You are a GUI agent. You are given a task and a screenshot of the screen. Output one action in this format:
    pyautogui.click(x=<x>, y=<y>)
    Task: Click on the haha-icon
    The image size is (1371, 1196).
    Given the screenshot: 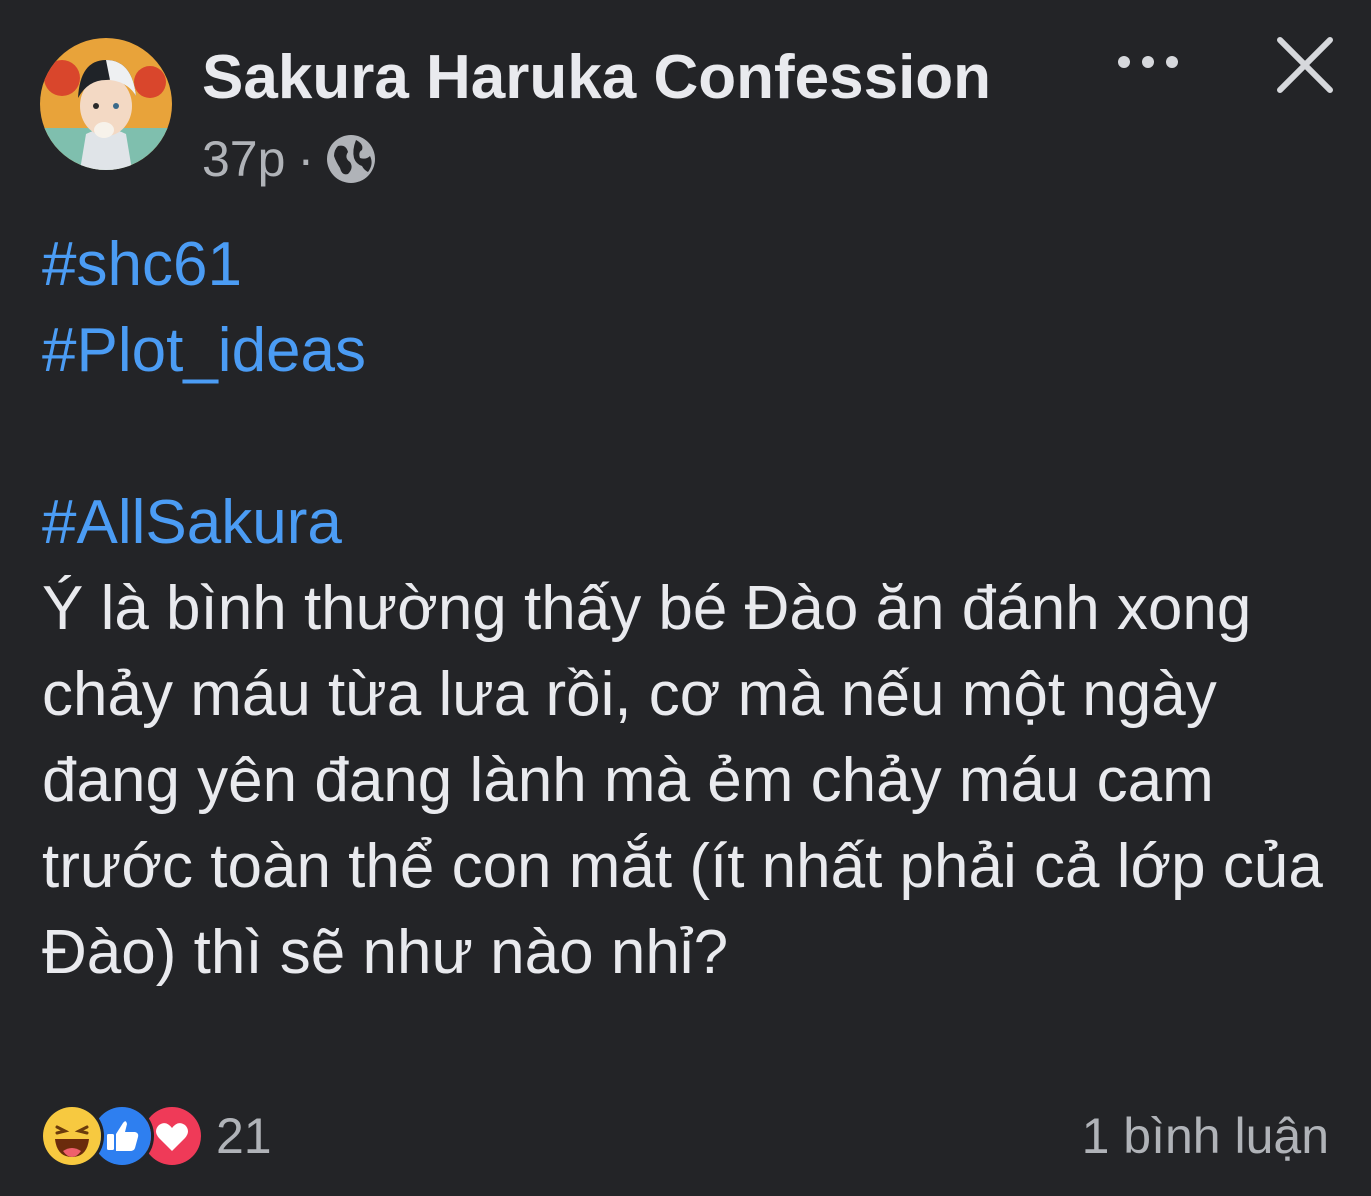 What is the action you would take?
    pyautogui.click(x=72, y=1136)
    